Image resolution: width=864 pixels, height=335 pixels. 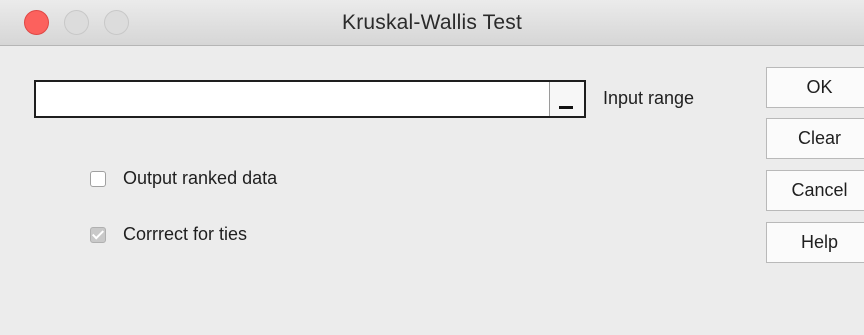 I want to click on input-range-label: Input range, so click(x=649, y=98).